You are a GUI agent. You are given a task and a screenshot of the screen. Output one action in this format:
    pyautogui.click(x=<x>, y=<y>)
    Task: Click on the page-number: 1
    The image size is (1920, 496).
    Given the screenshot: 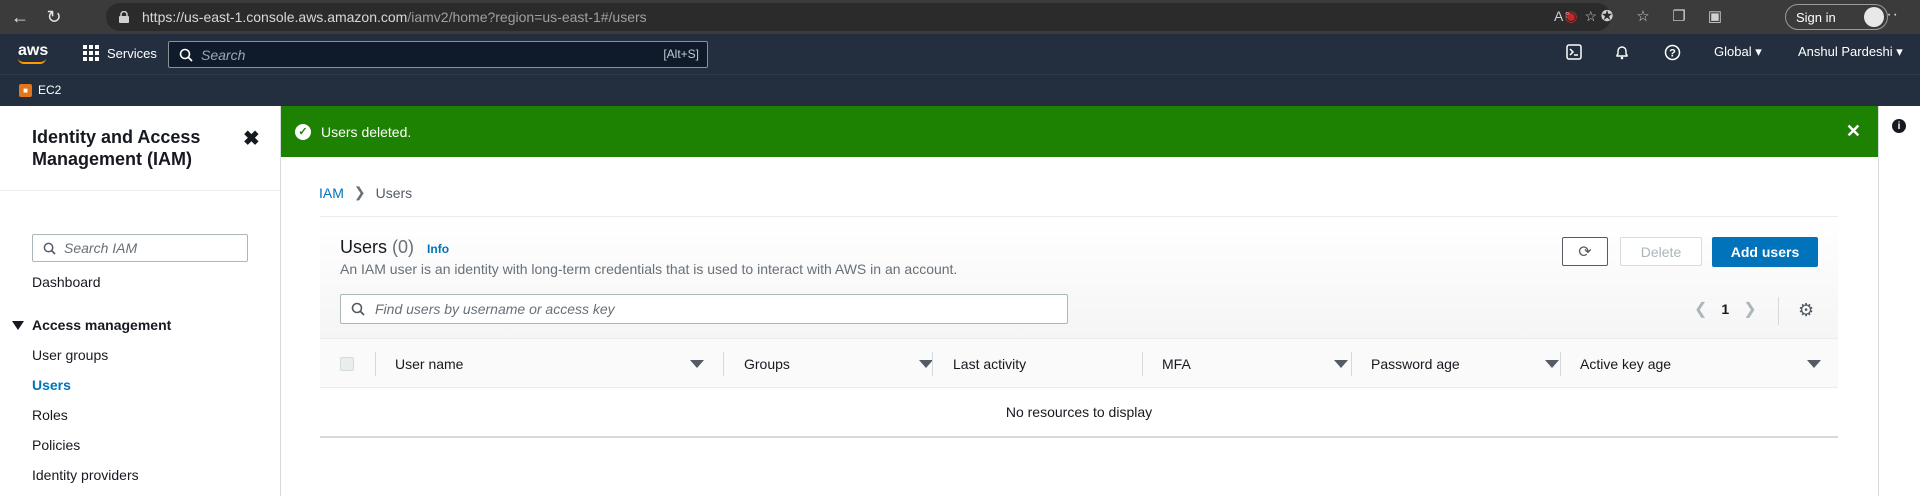 What is the action you would take?
    pyautogui.click(x=1725, y=309)
    